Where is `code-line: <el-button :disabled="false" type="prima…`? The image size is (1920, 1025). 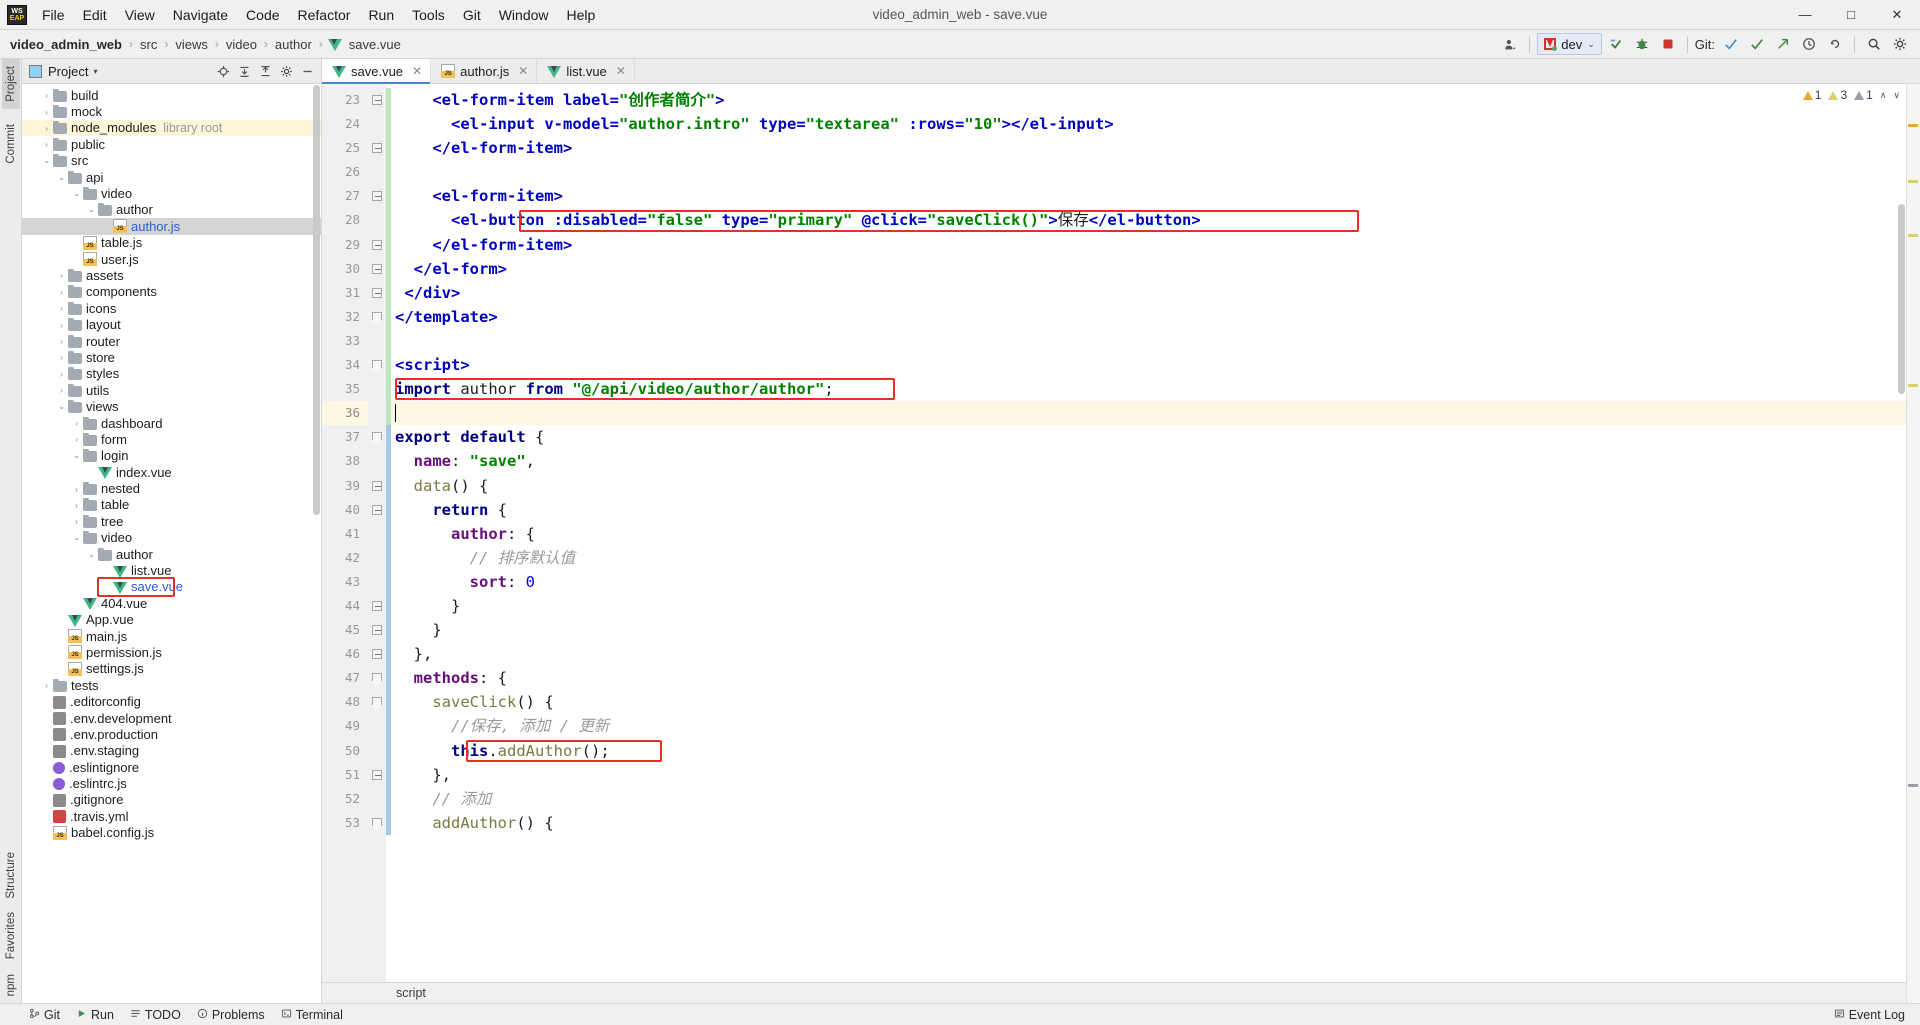 code-line: <el-button :disabled="false" type="prima… is located at coordinates (1155, 220).